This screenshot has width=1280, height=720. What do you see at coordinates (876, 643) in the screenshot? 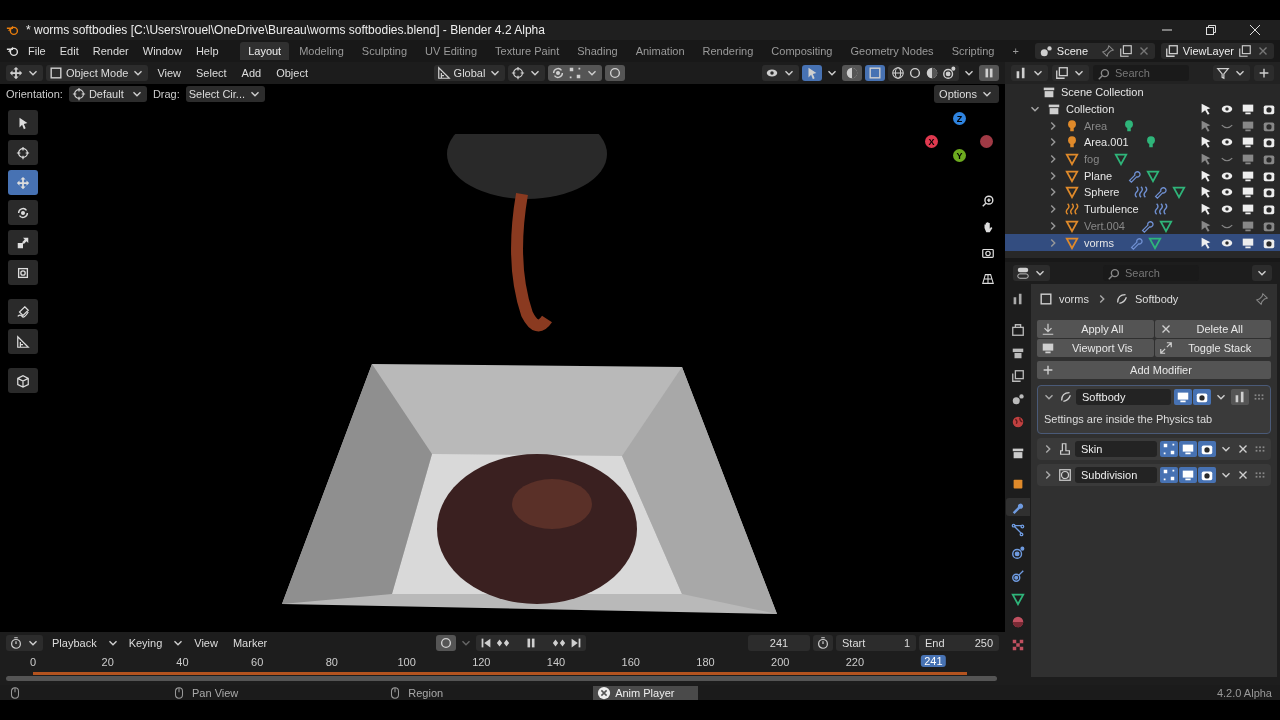
I see `start-frame-field: Start 1` at bounding box center [876, 643].